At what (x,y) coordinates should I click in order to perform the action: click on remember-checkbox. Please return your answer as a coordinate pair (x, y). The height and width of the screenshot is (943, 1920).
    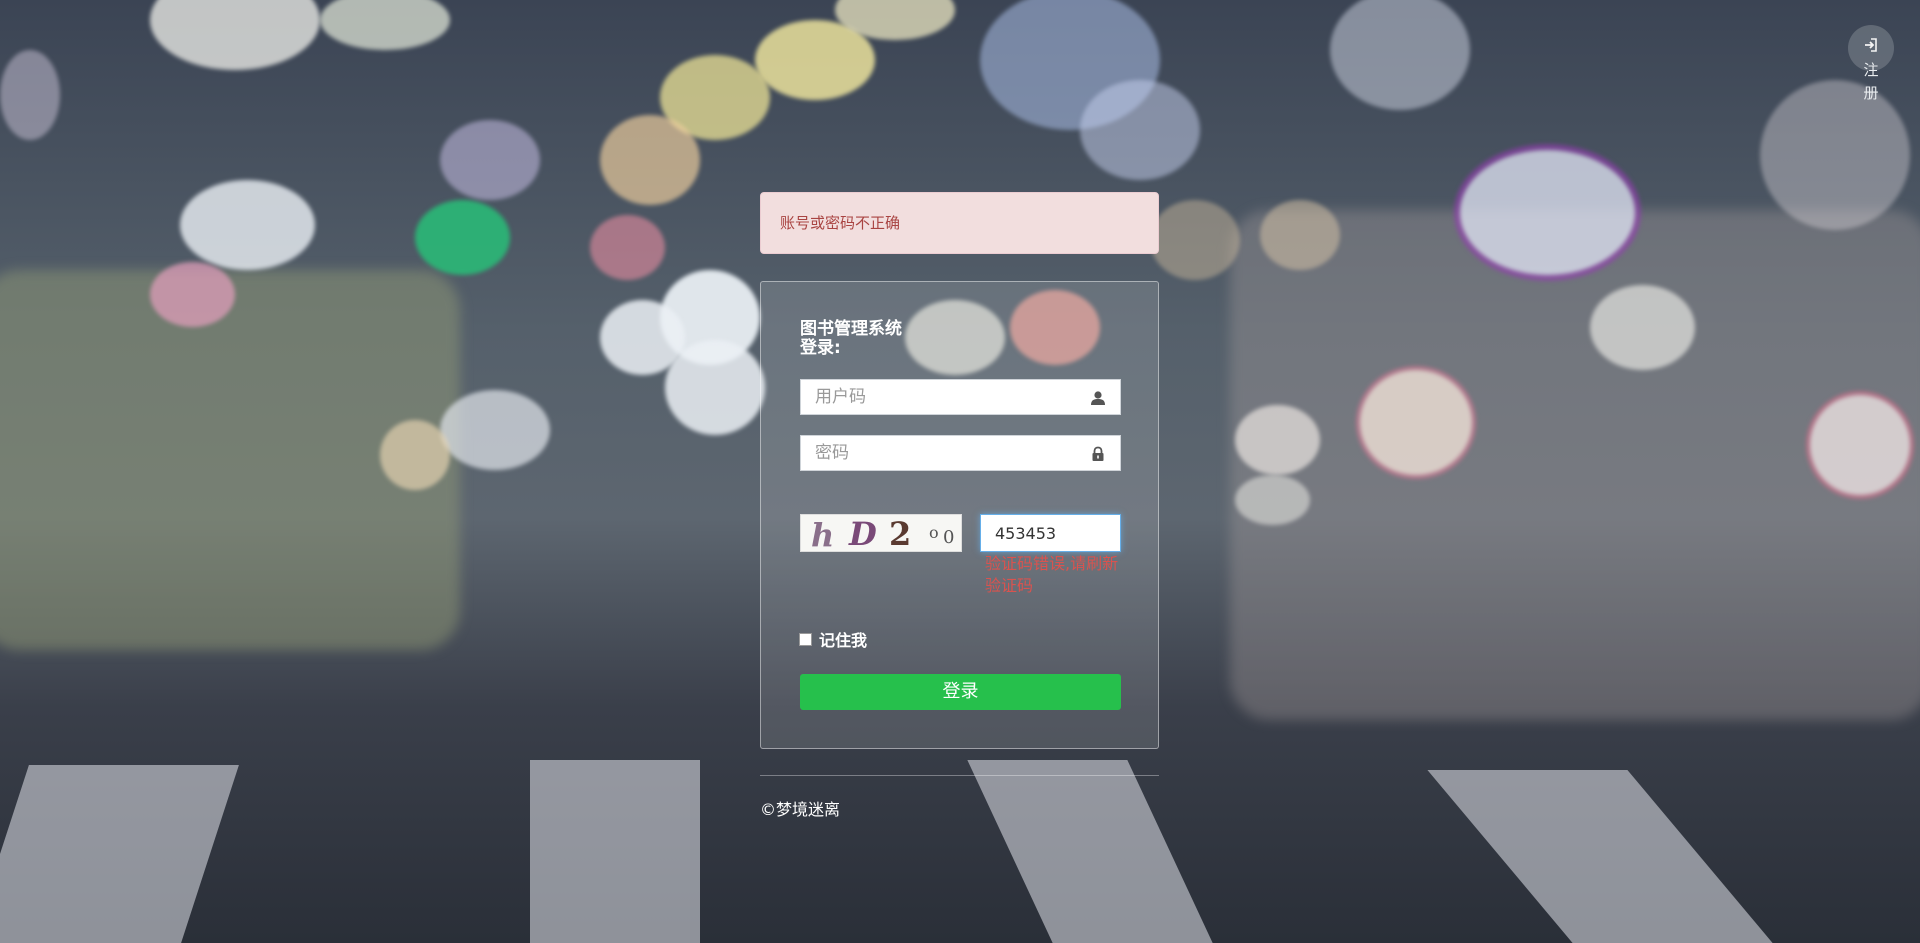
    Looking at the image, I should click on (805, 639).